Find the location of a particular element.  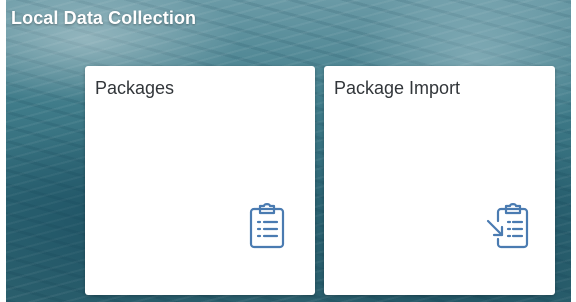

clipboard-import-icon is located at coordinates (508, 225).